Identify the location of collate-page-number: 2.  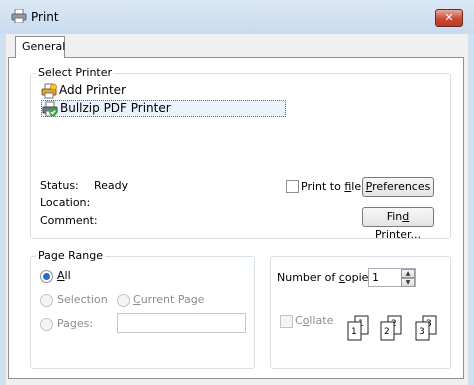
(387, 332).